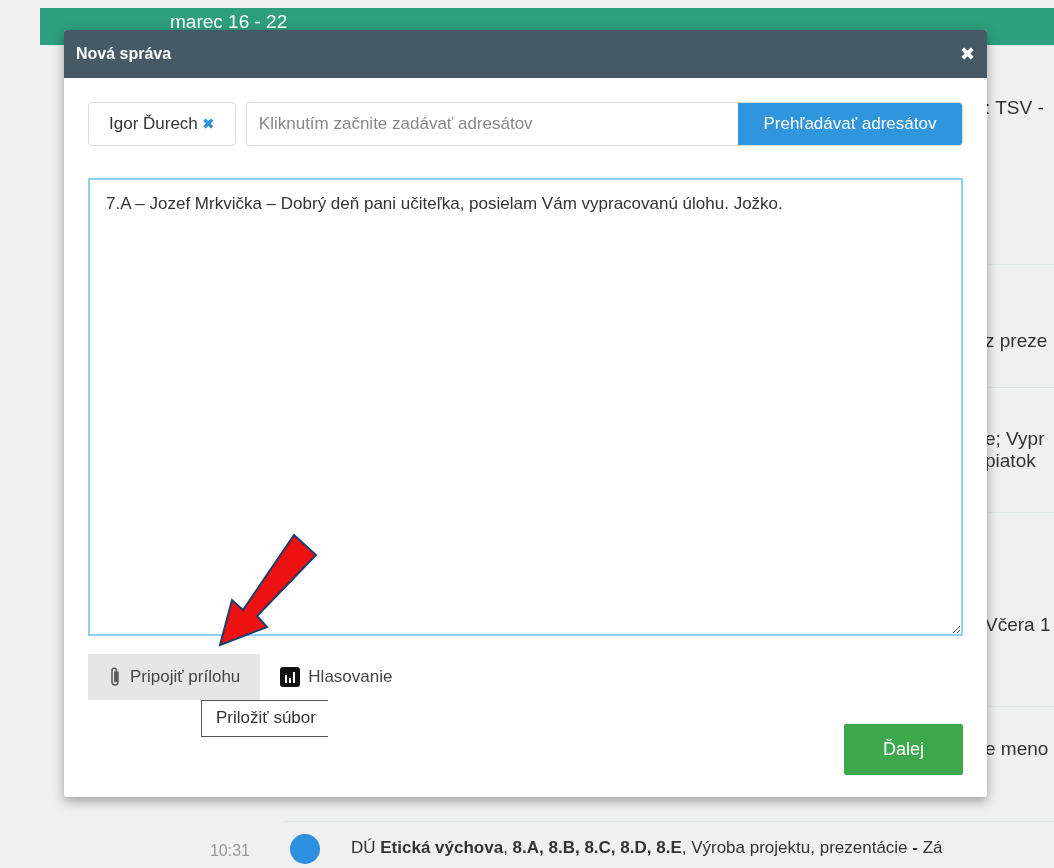  What do you see at coordinates (647, 848) in the screenshot?
I see `message-snippet: DÚ Etická výchova, 8.A, 8.B, 8.C, 8.D, 8.E, Výroba projektu, prezentácie - Zá` at bounding box center [647, 848].